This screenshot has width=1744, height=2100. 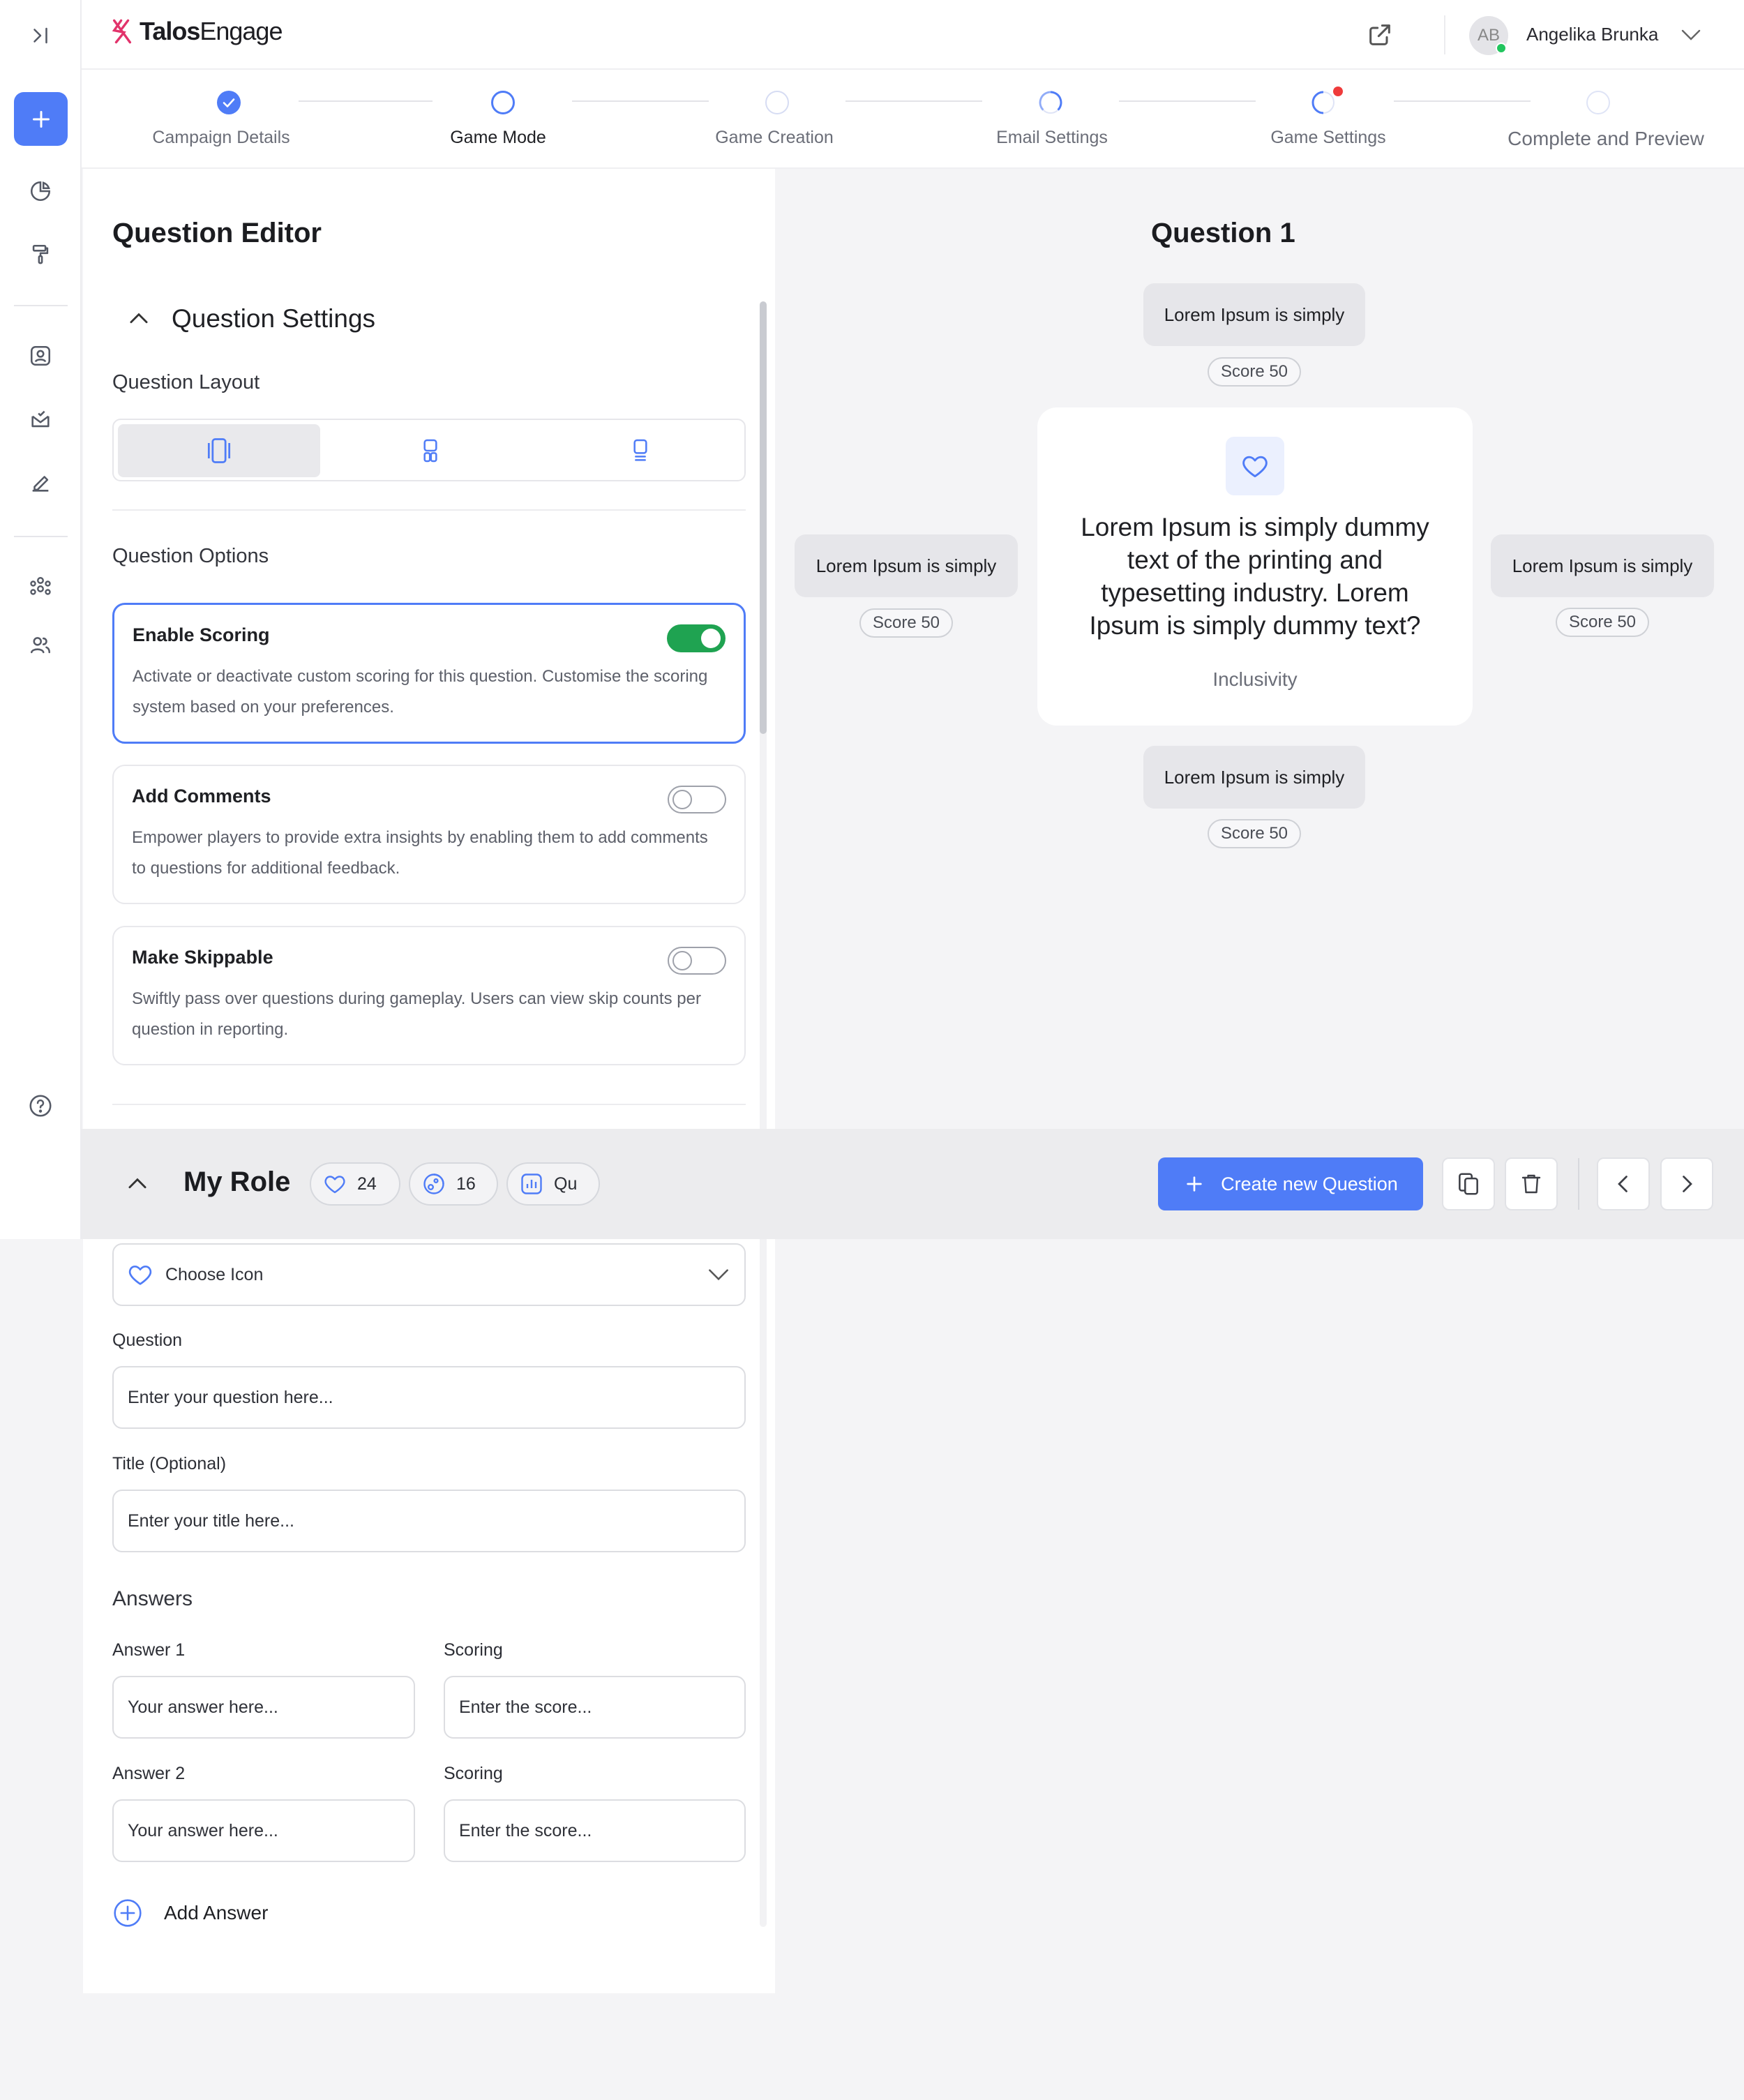 What do you see at coordinates (1223, 233) in the screenshot?
I see `preview-question-title: Question 1` at bounding box center [1223, 233].